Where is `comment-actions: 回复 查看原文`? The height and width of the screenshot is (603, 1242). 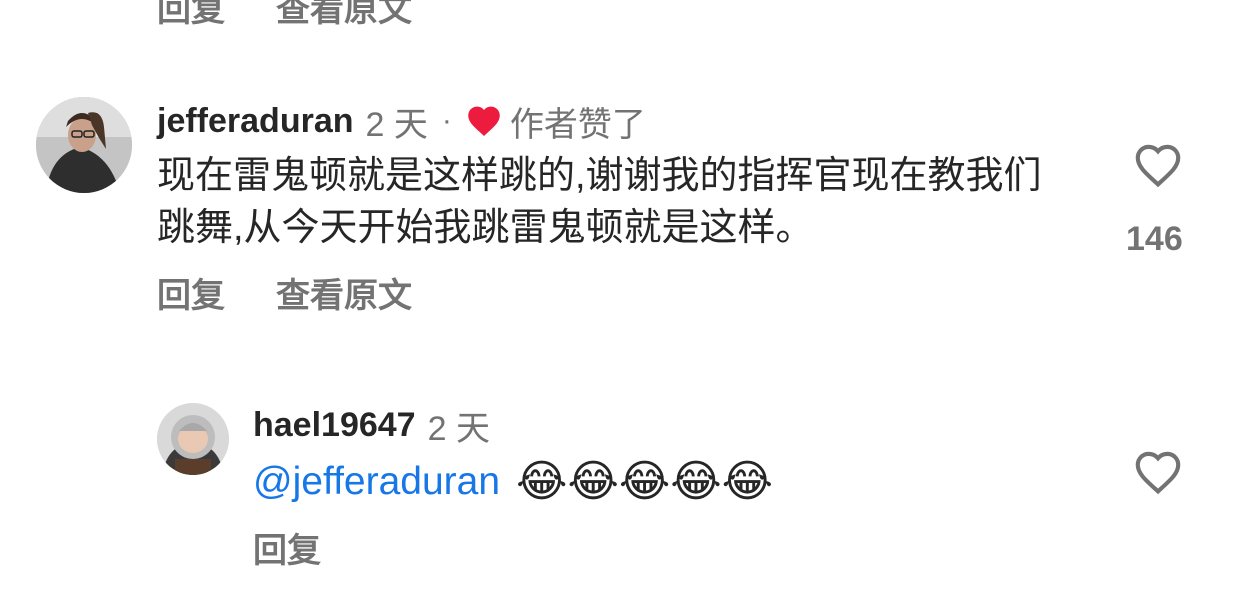 comment-actions: 回复 查看原文 is located at coordinates (284, 296).